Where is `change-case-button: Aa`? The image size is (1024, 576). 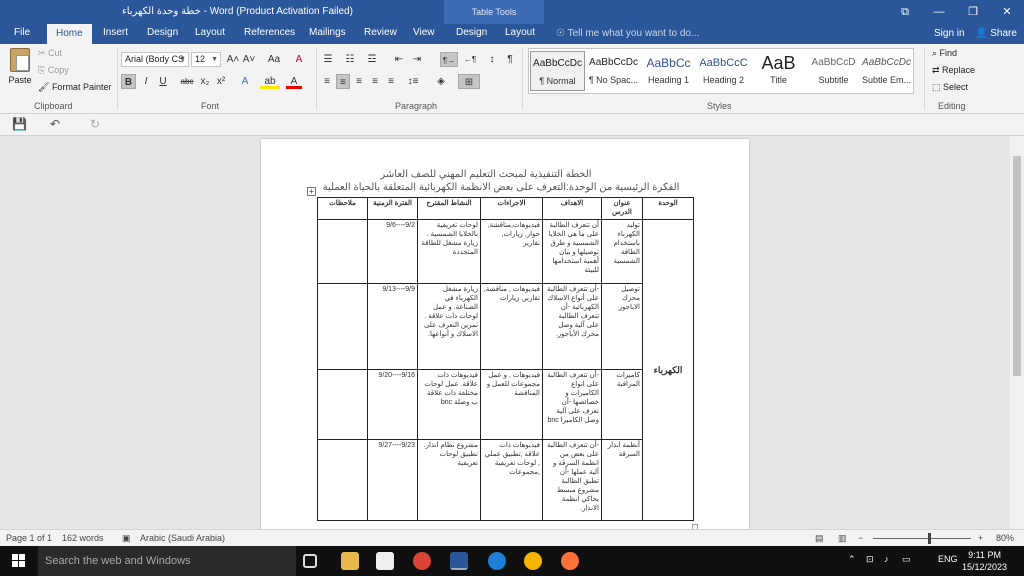 change-case-button: Aa is located at coordinates (274, 59).